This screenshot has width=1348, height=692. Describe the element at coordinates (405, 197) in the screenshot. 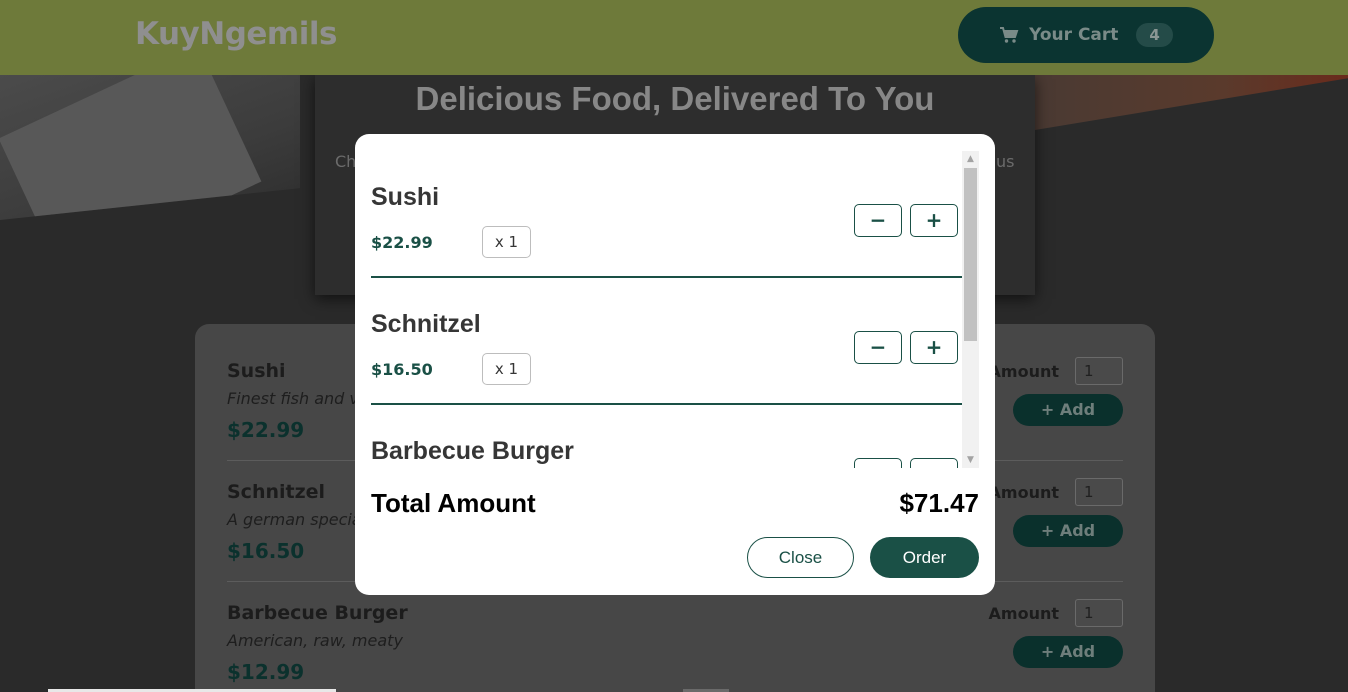

I see `cart-item-name: Sushi` at that location.